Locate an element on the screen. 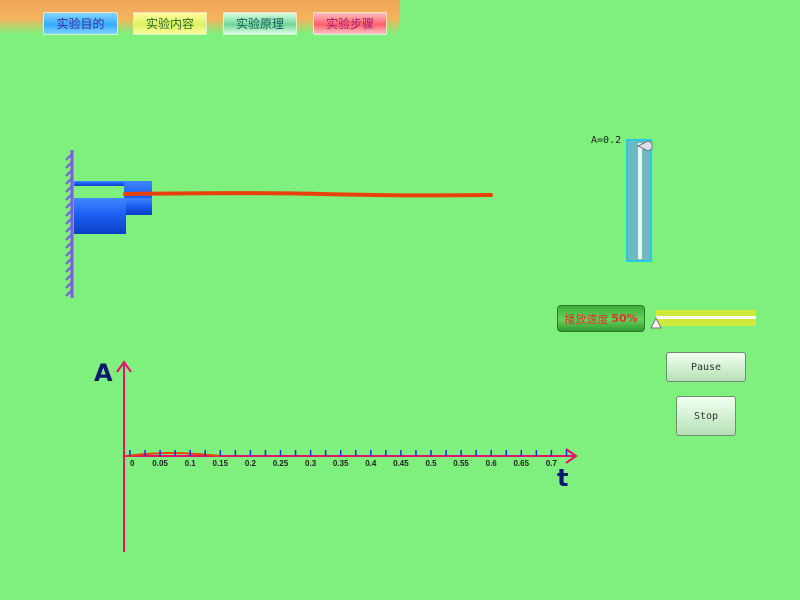 This screenshot has width=800, height=600. fixed-wall is located at coordinates (69, 224).